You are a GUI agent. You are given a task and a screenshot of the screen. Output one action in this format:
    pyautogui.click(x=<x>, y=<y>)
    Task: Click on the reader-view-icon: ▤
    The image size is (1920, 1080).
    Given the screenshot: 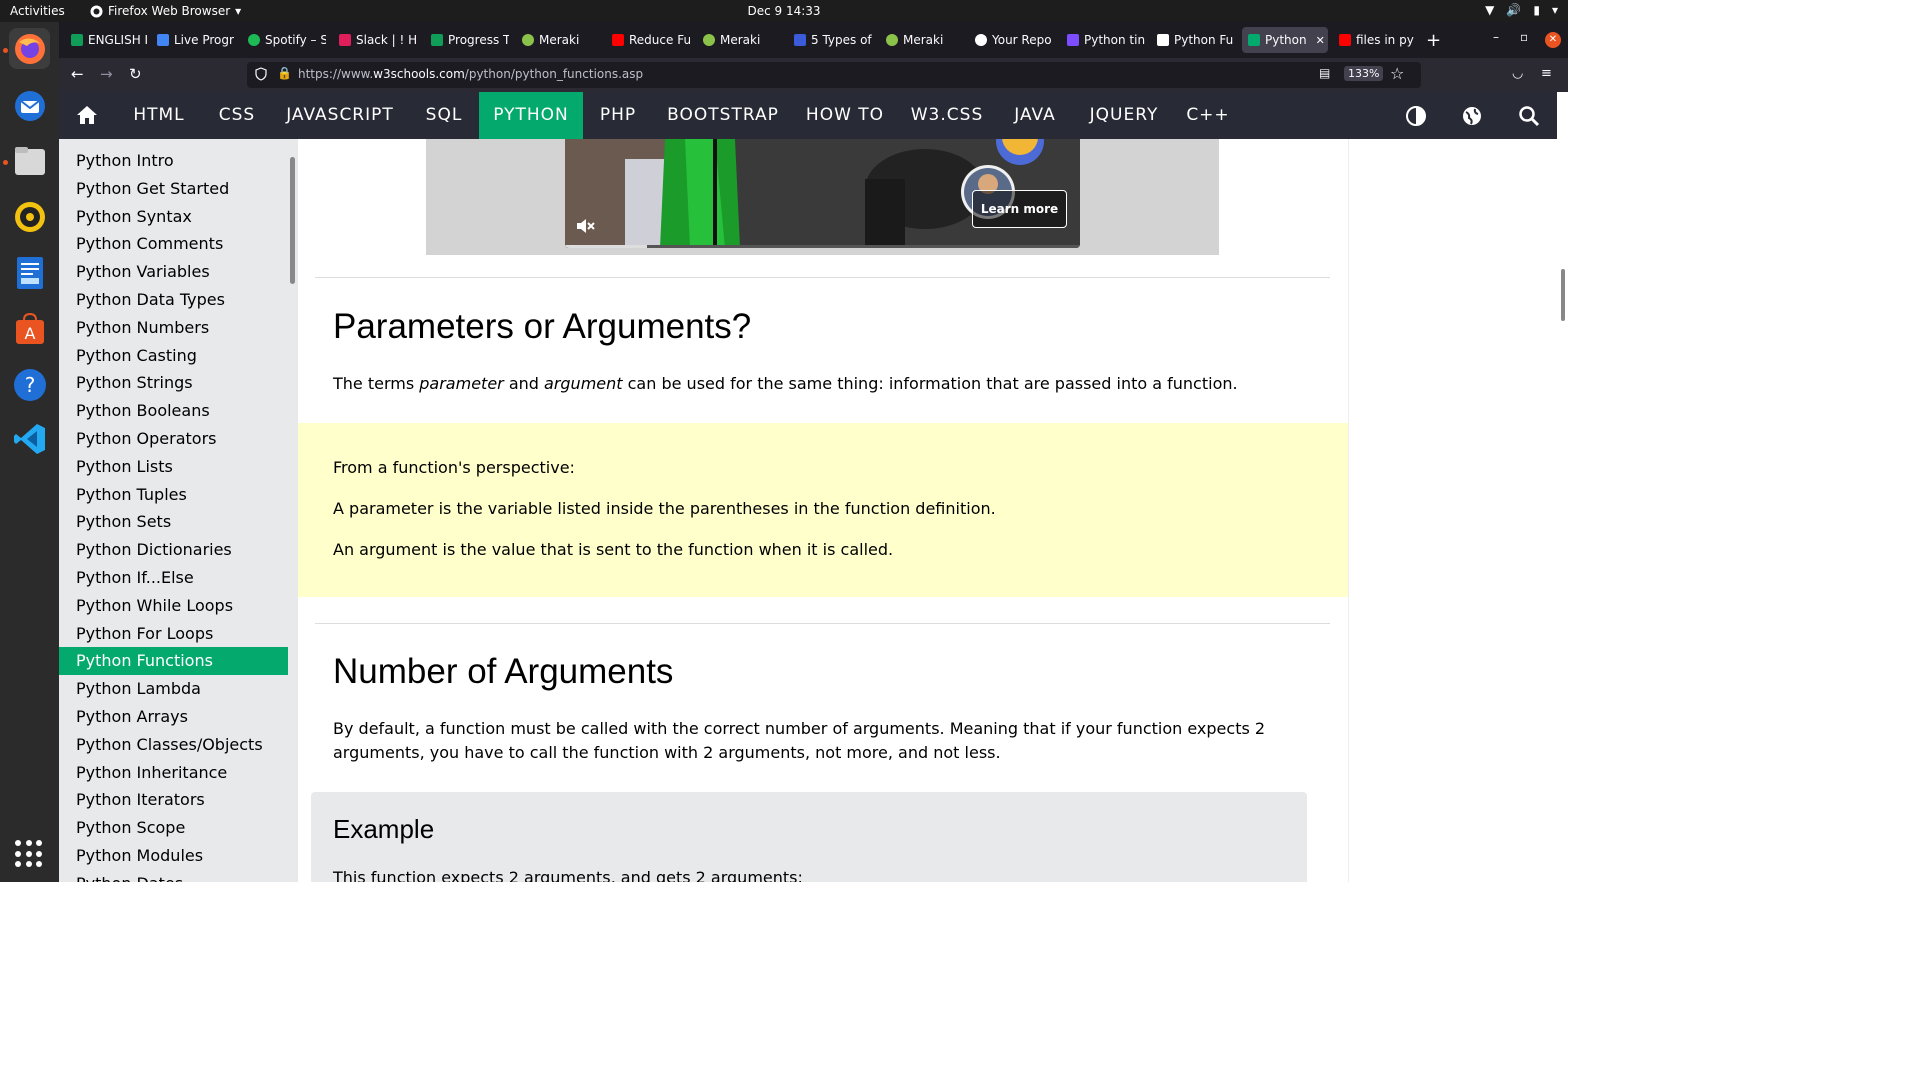 What is the action you would take?
    pyautogui.click(x=1324, y=73)
    